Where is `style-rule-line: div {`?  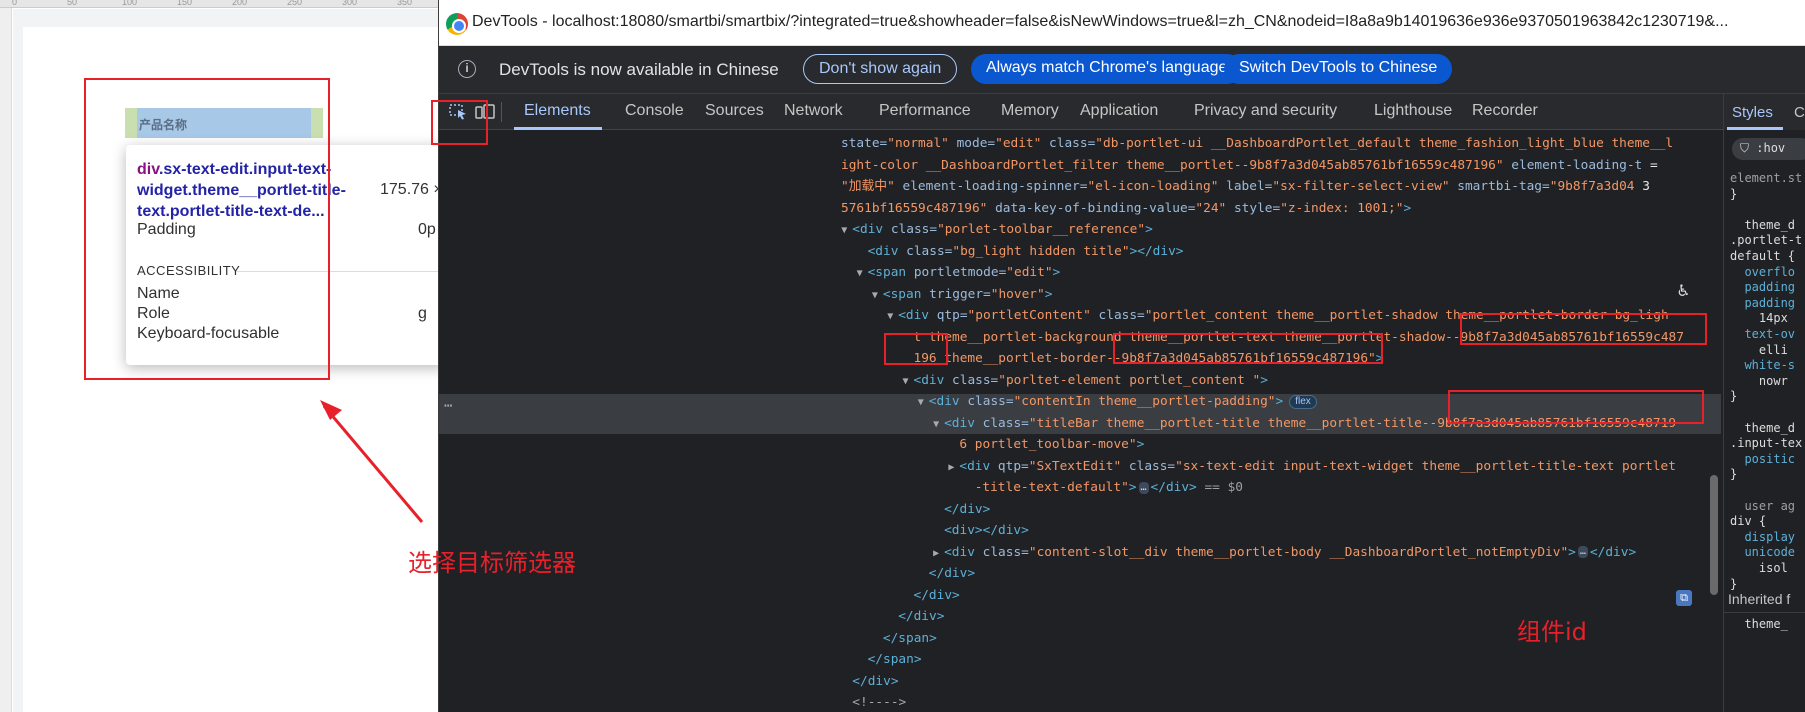 style-rule-line: div { is located at coordinates (1748, 521).